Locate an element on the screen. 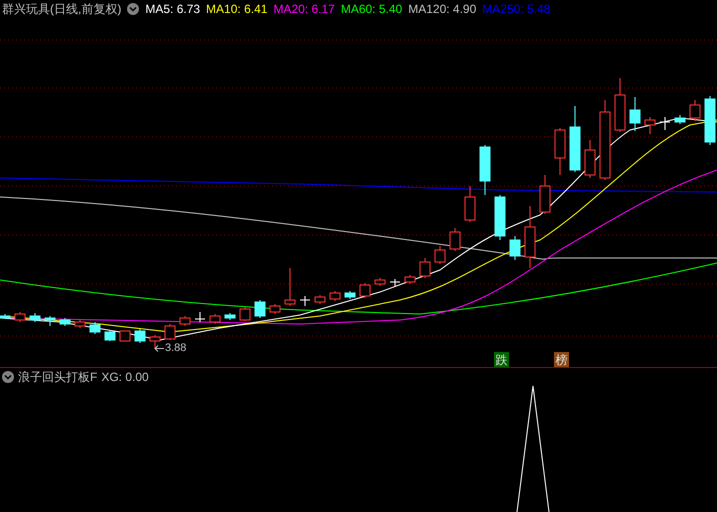 The width and height of the screenshot is (717, 512). rank-badge: 榜 is located at coordinates (561, 359).